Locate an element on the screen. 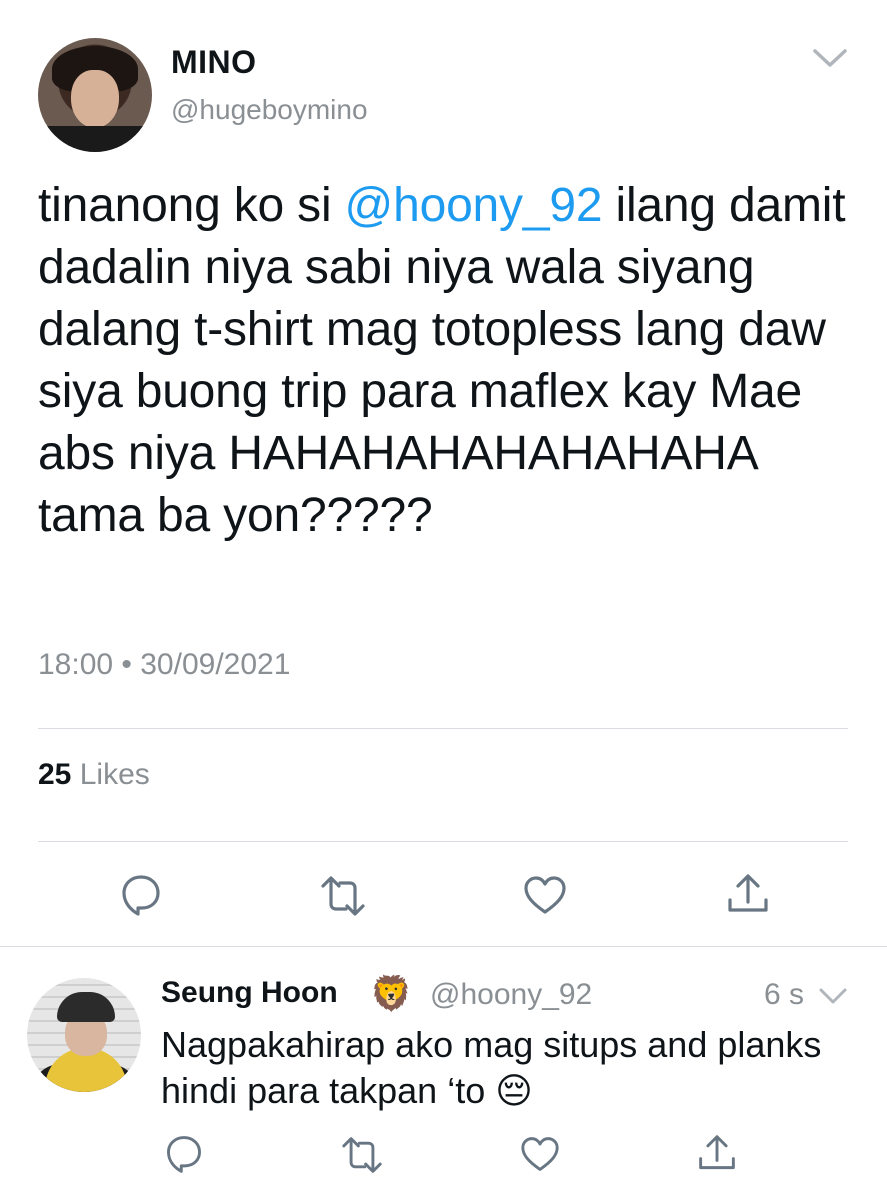  author-avatar is located at coordinates (95, 95).